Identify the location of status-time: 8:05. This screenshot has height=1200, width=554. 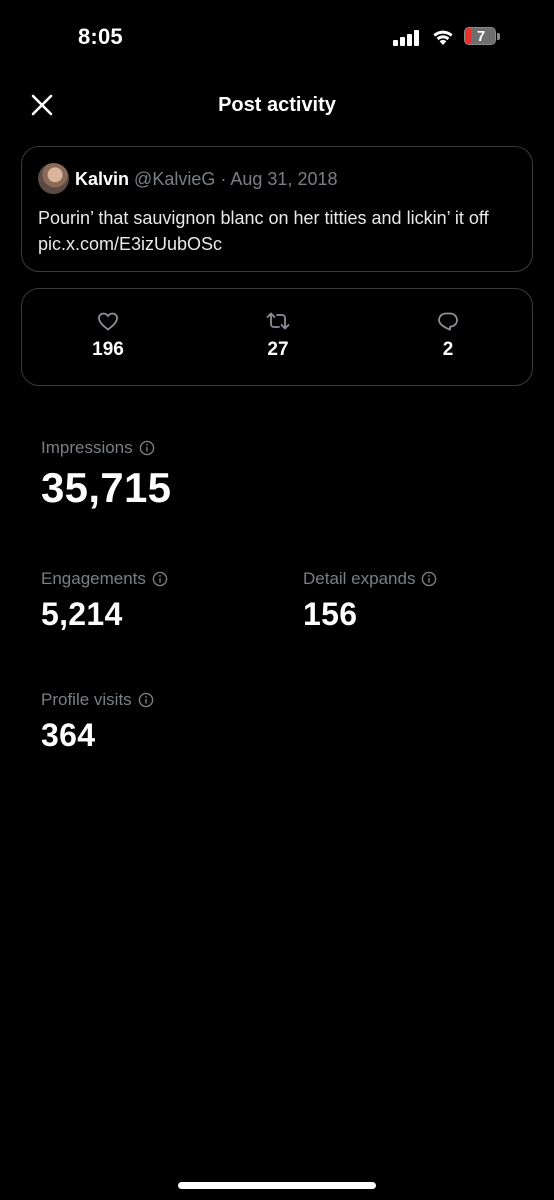
(100, 36).